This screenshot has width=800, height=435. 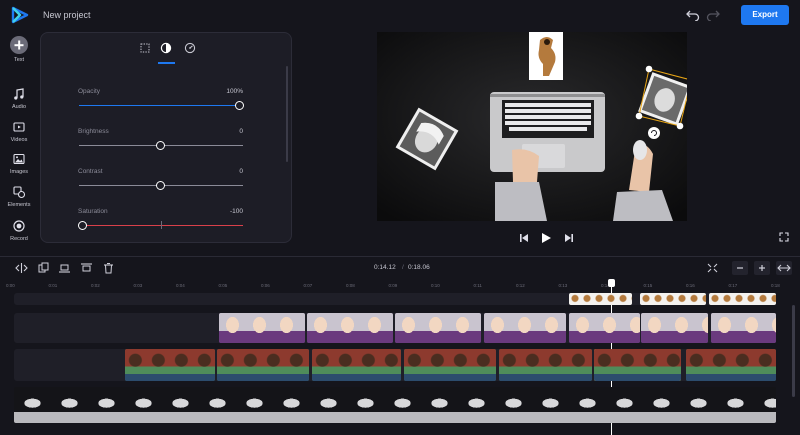 I want to click on ruler-tick-label: 0:13, so click(x=563, y=285).